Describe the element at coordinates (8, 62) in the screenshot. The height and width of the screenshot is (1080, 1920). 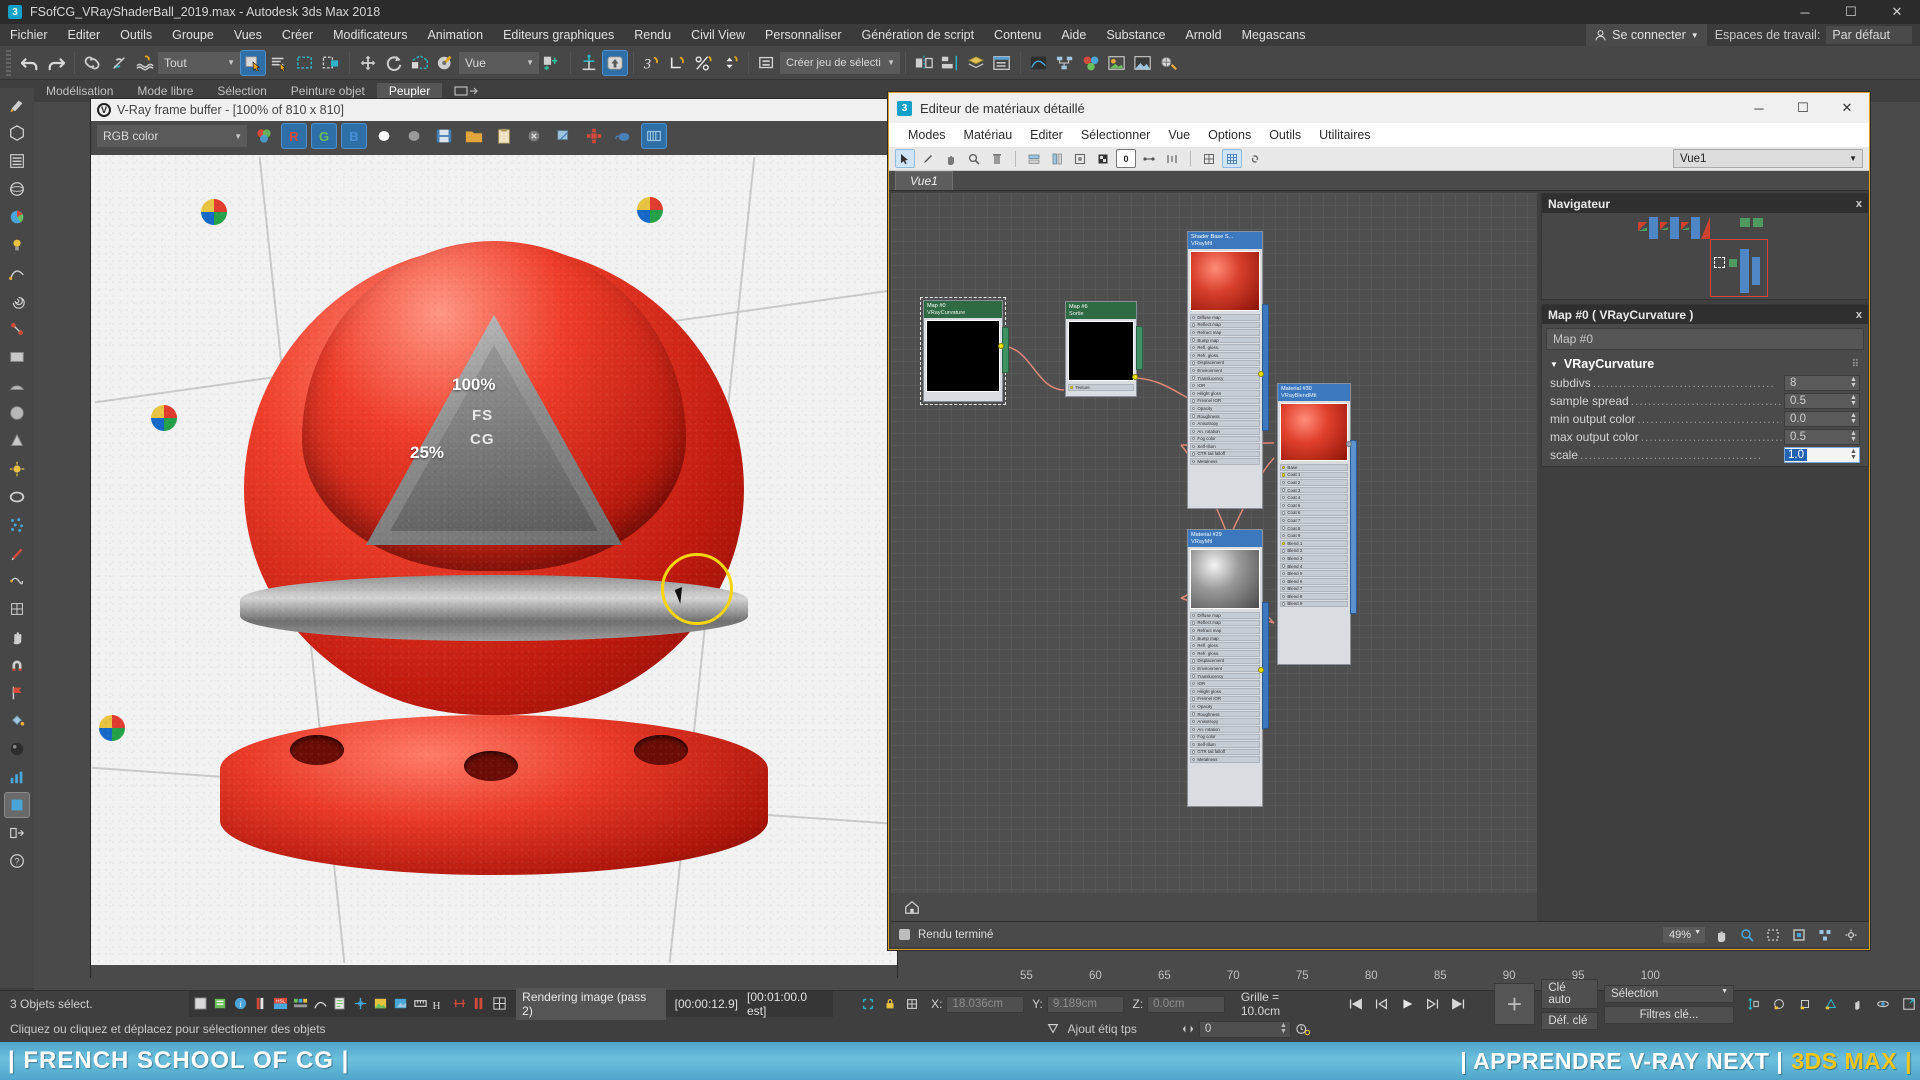
I see `toolbar-grip` at that location.